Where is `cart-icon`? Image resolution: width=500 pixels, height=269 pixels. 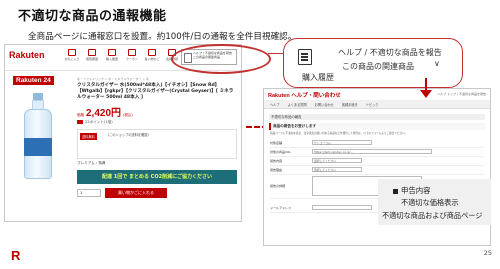 cart-icon is located at coordinates (152, 52).